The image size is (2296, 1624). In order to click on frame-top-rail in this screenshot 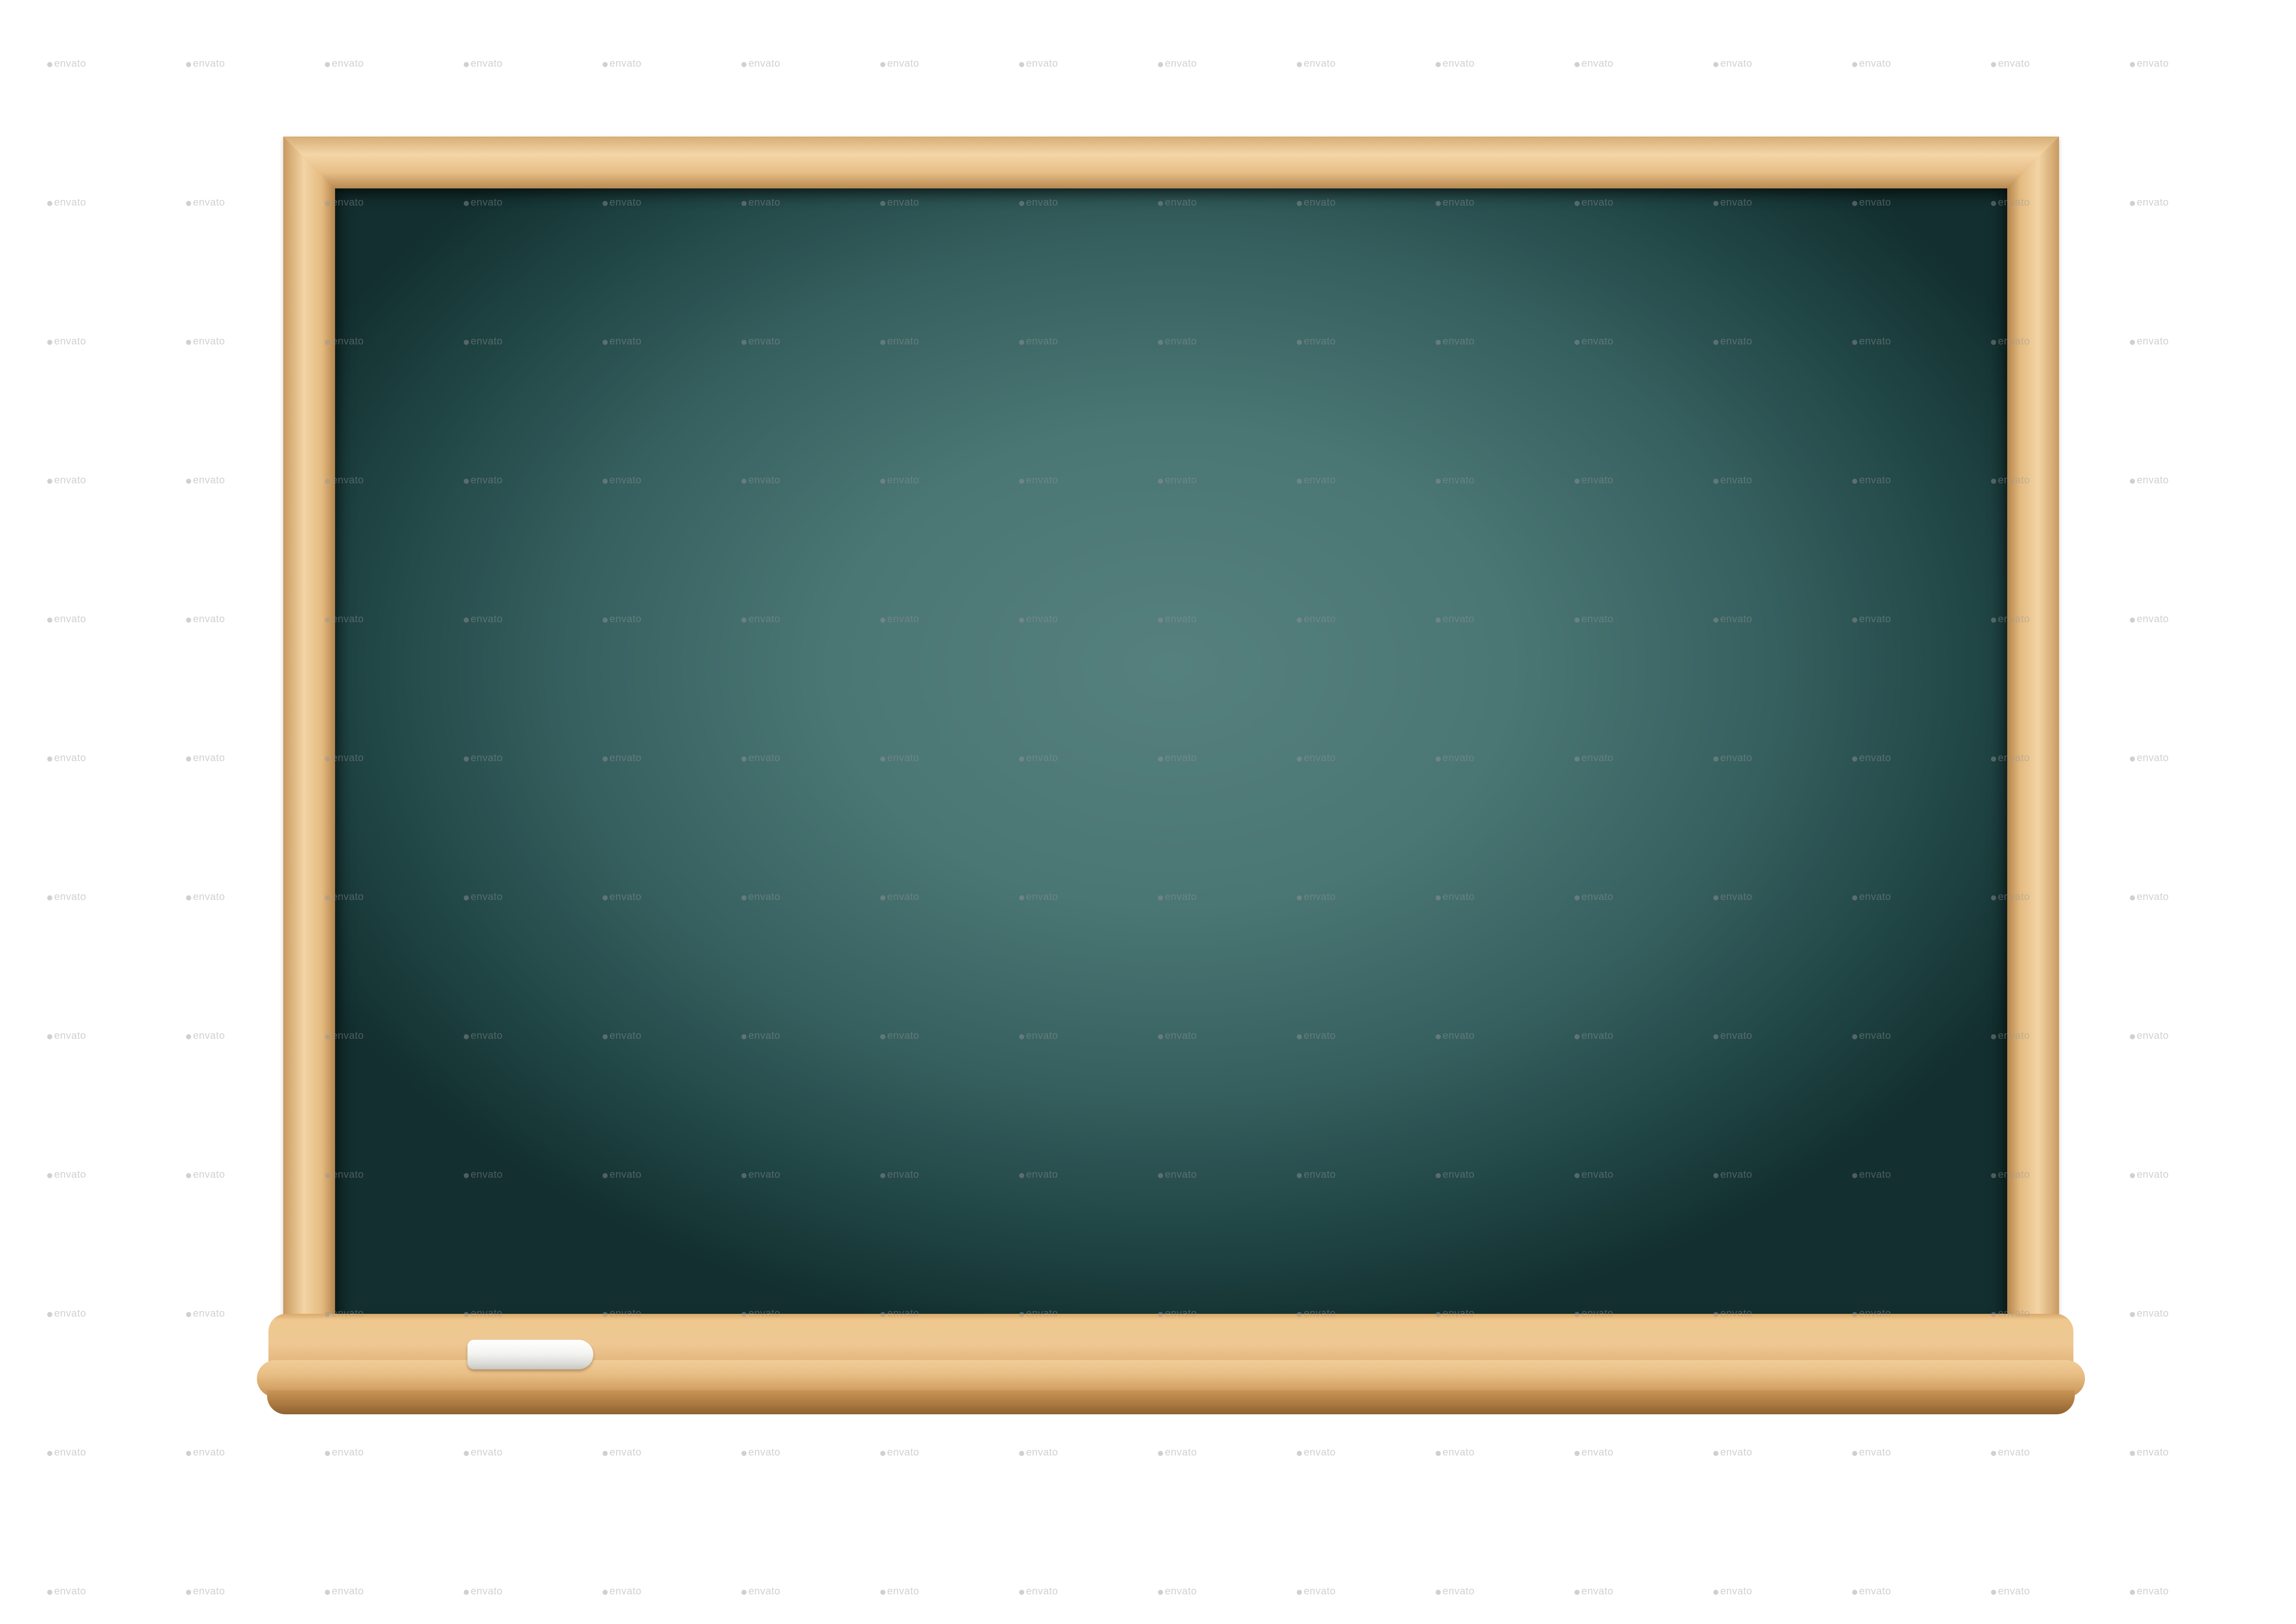, I will do `click(1171, 162)`.